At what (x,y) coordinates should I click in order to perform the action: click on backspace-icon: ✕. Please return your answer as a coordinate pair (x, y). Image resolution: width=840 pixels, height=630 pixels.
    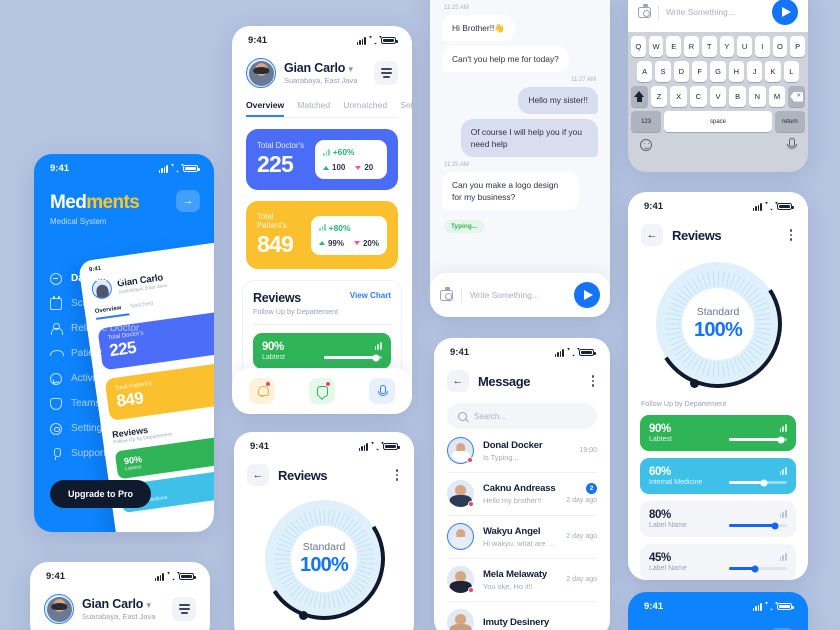
    Looking at the image, I should click on (797, 96).